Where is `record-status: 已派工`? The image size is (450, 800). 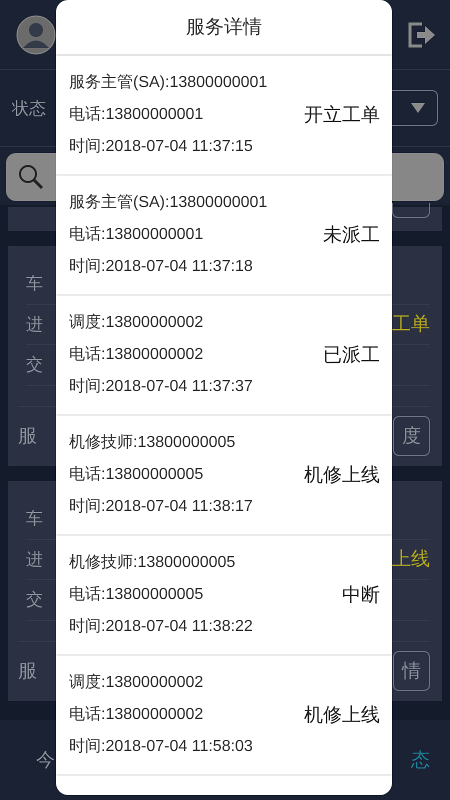
record-status: 已派工 is located at coordinates (351, 355).